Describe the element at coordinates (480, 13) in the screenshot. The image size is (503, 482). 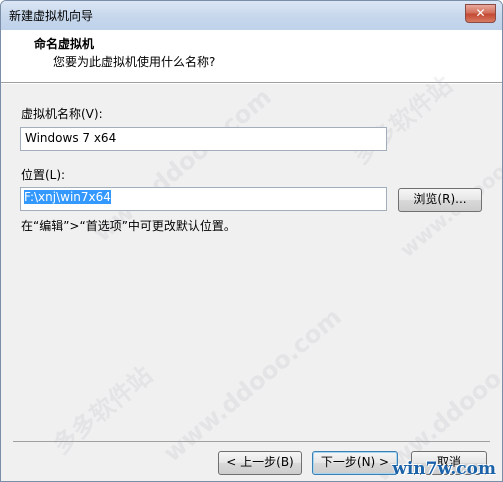
I see `close-icon: ✕` at that location.